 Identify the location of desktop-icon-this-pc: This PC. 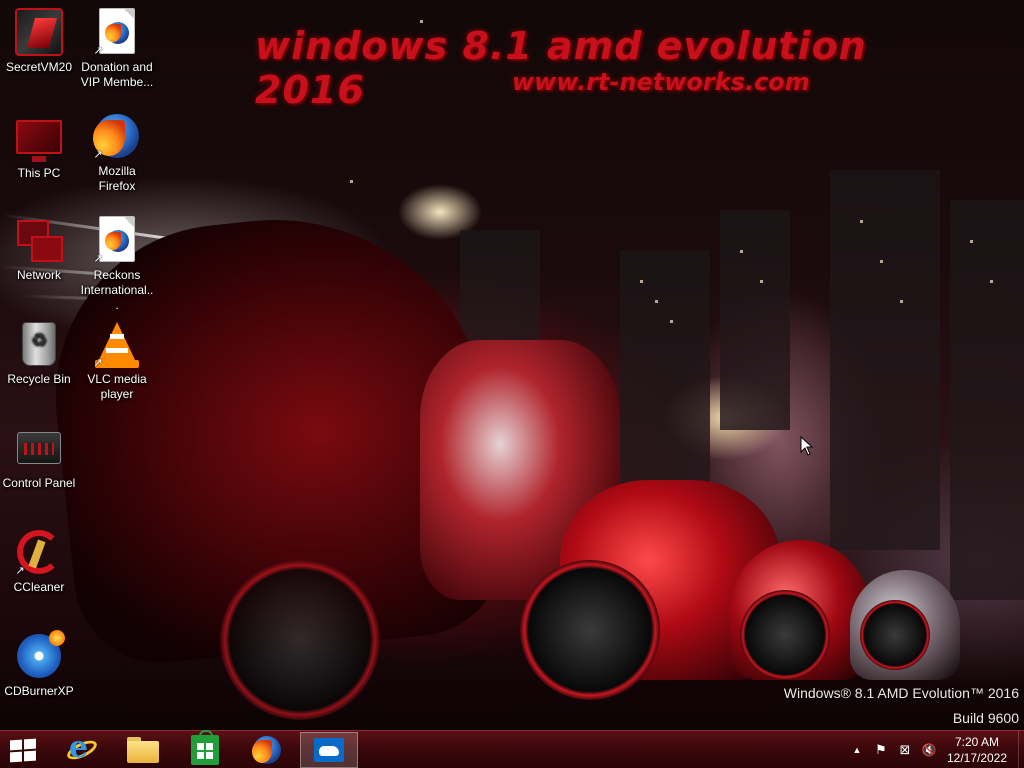
(39, 147).